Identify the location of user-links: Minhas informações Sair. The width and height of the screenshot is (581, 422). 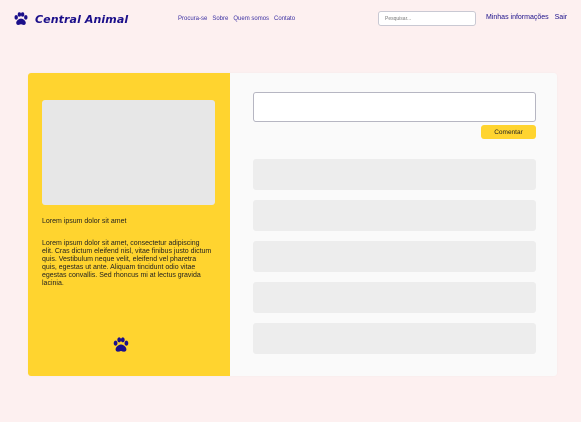
(526, 17).